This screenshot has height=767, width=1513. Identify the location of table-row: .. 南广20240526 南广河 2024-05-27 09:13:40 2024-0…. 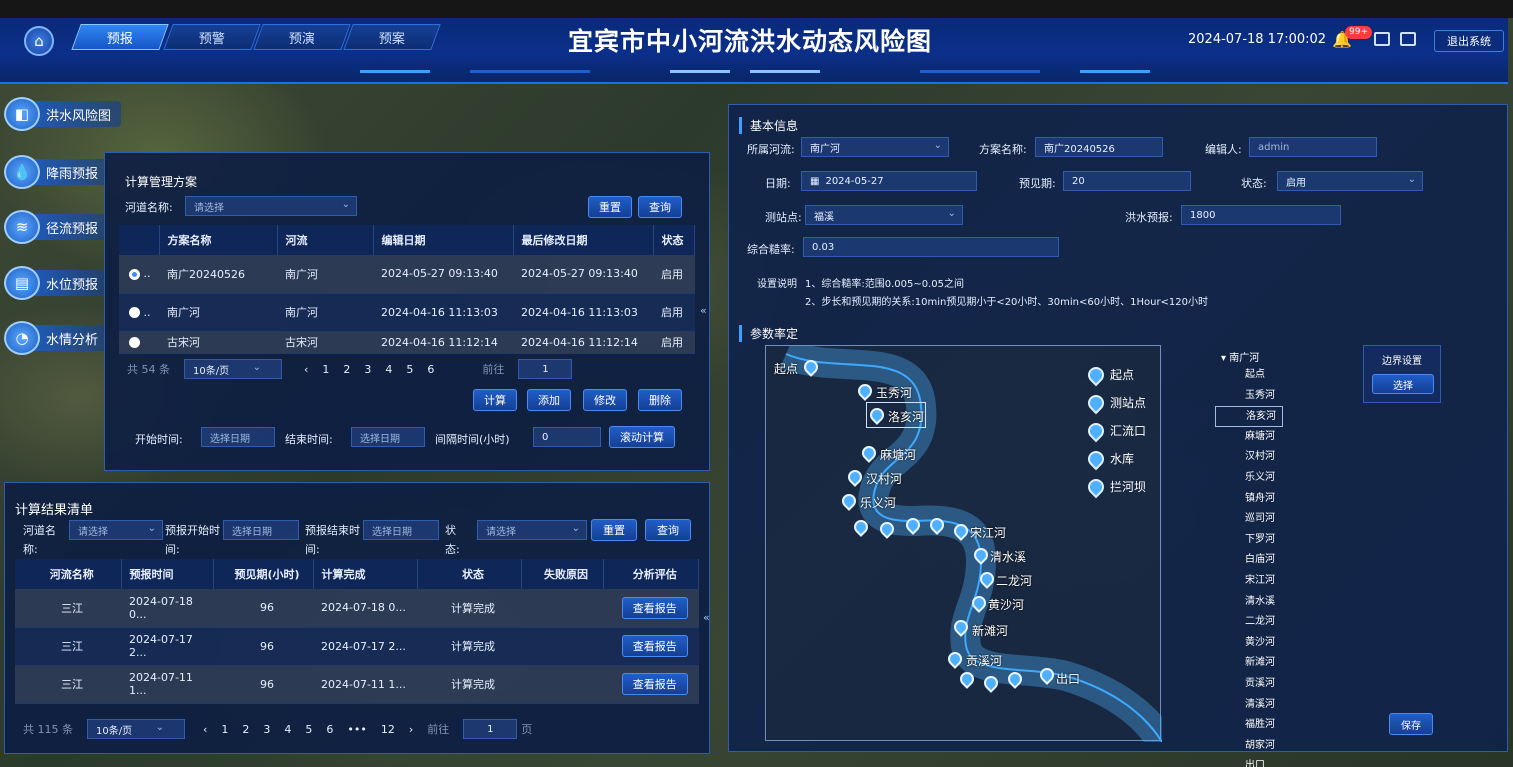
(407, 274).